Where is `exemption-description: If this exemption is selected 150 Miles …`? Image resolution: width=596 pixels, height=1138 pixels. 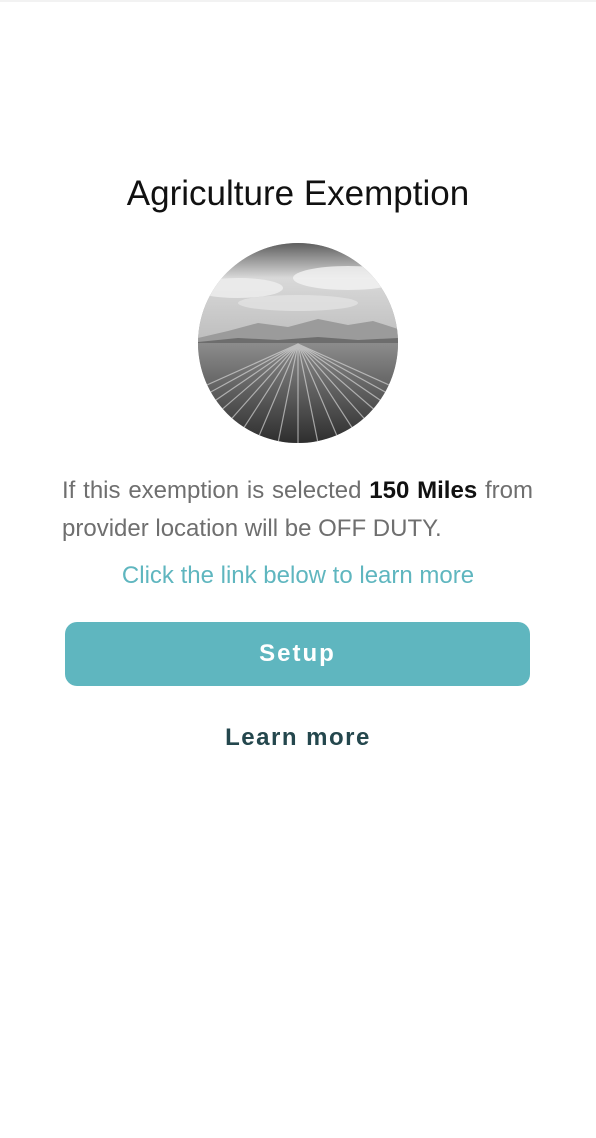 exemption-description: If this exemption is selected 150 Miles … is located at coordinates (297, 510).